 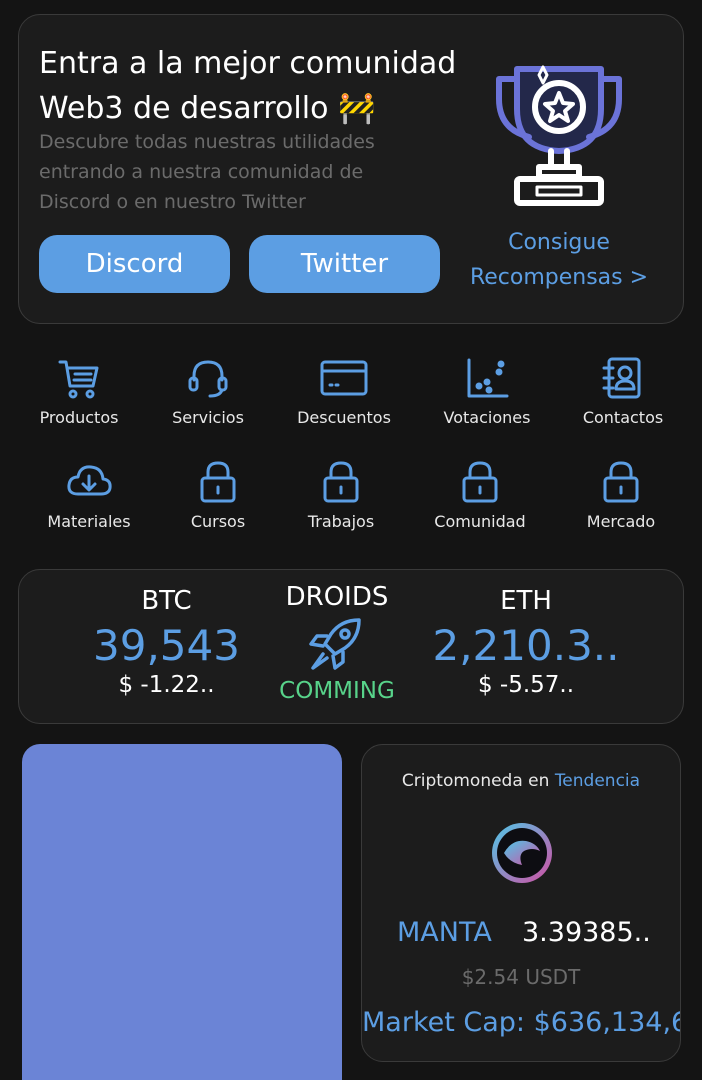 I want to click on droids-ticker: DROIDS COMMING, so click(x=337, y=643).